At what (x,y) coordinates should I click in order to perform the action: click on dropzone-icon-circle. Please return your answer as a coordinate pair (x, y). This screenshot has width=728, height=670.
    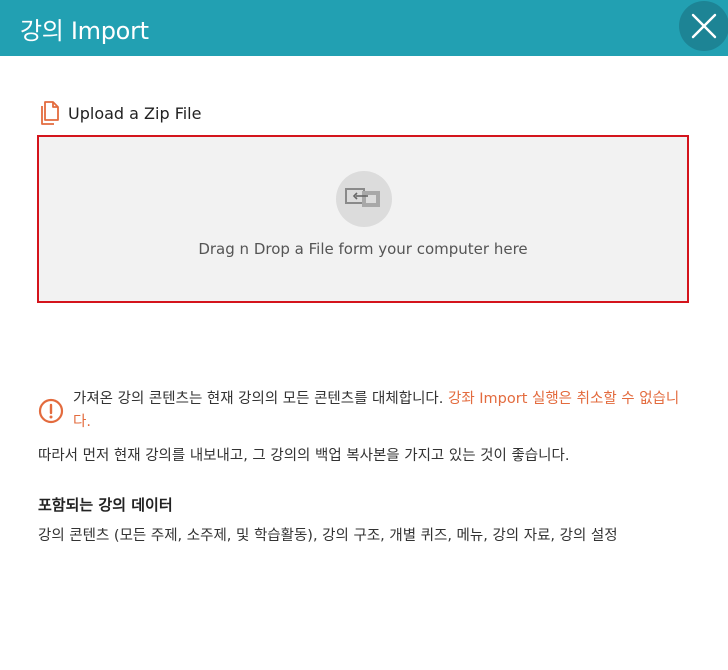
    Looking at the image, I should click on (364, 199).